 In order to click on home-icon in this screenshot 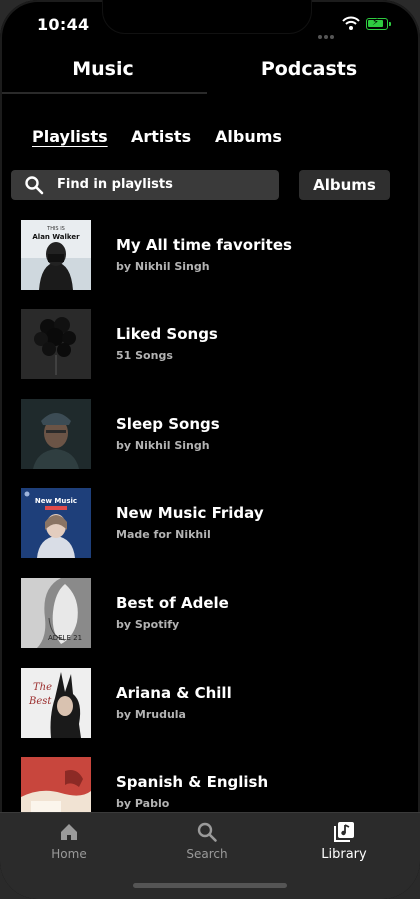, I will do `click(69, 832)`.